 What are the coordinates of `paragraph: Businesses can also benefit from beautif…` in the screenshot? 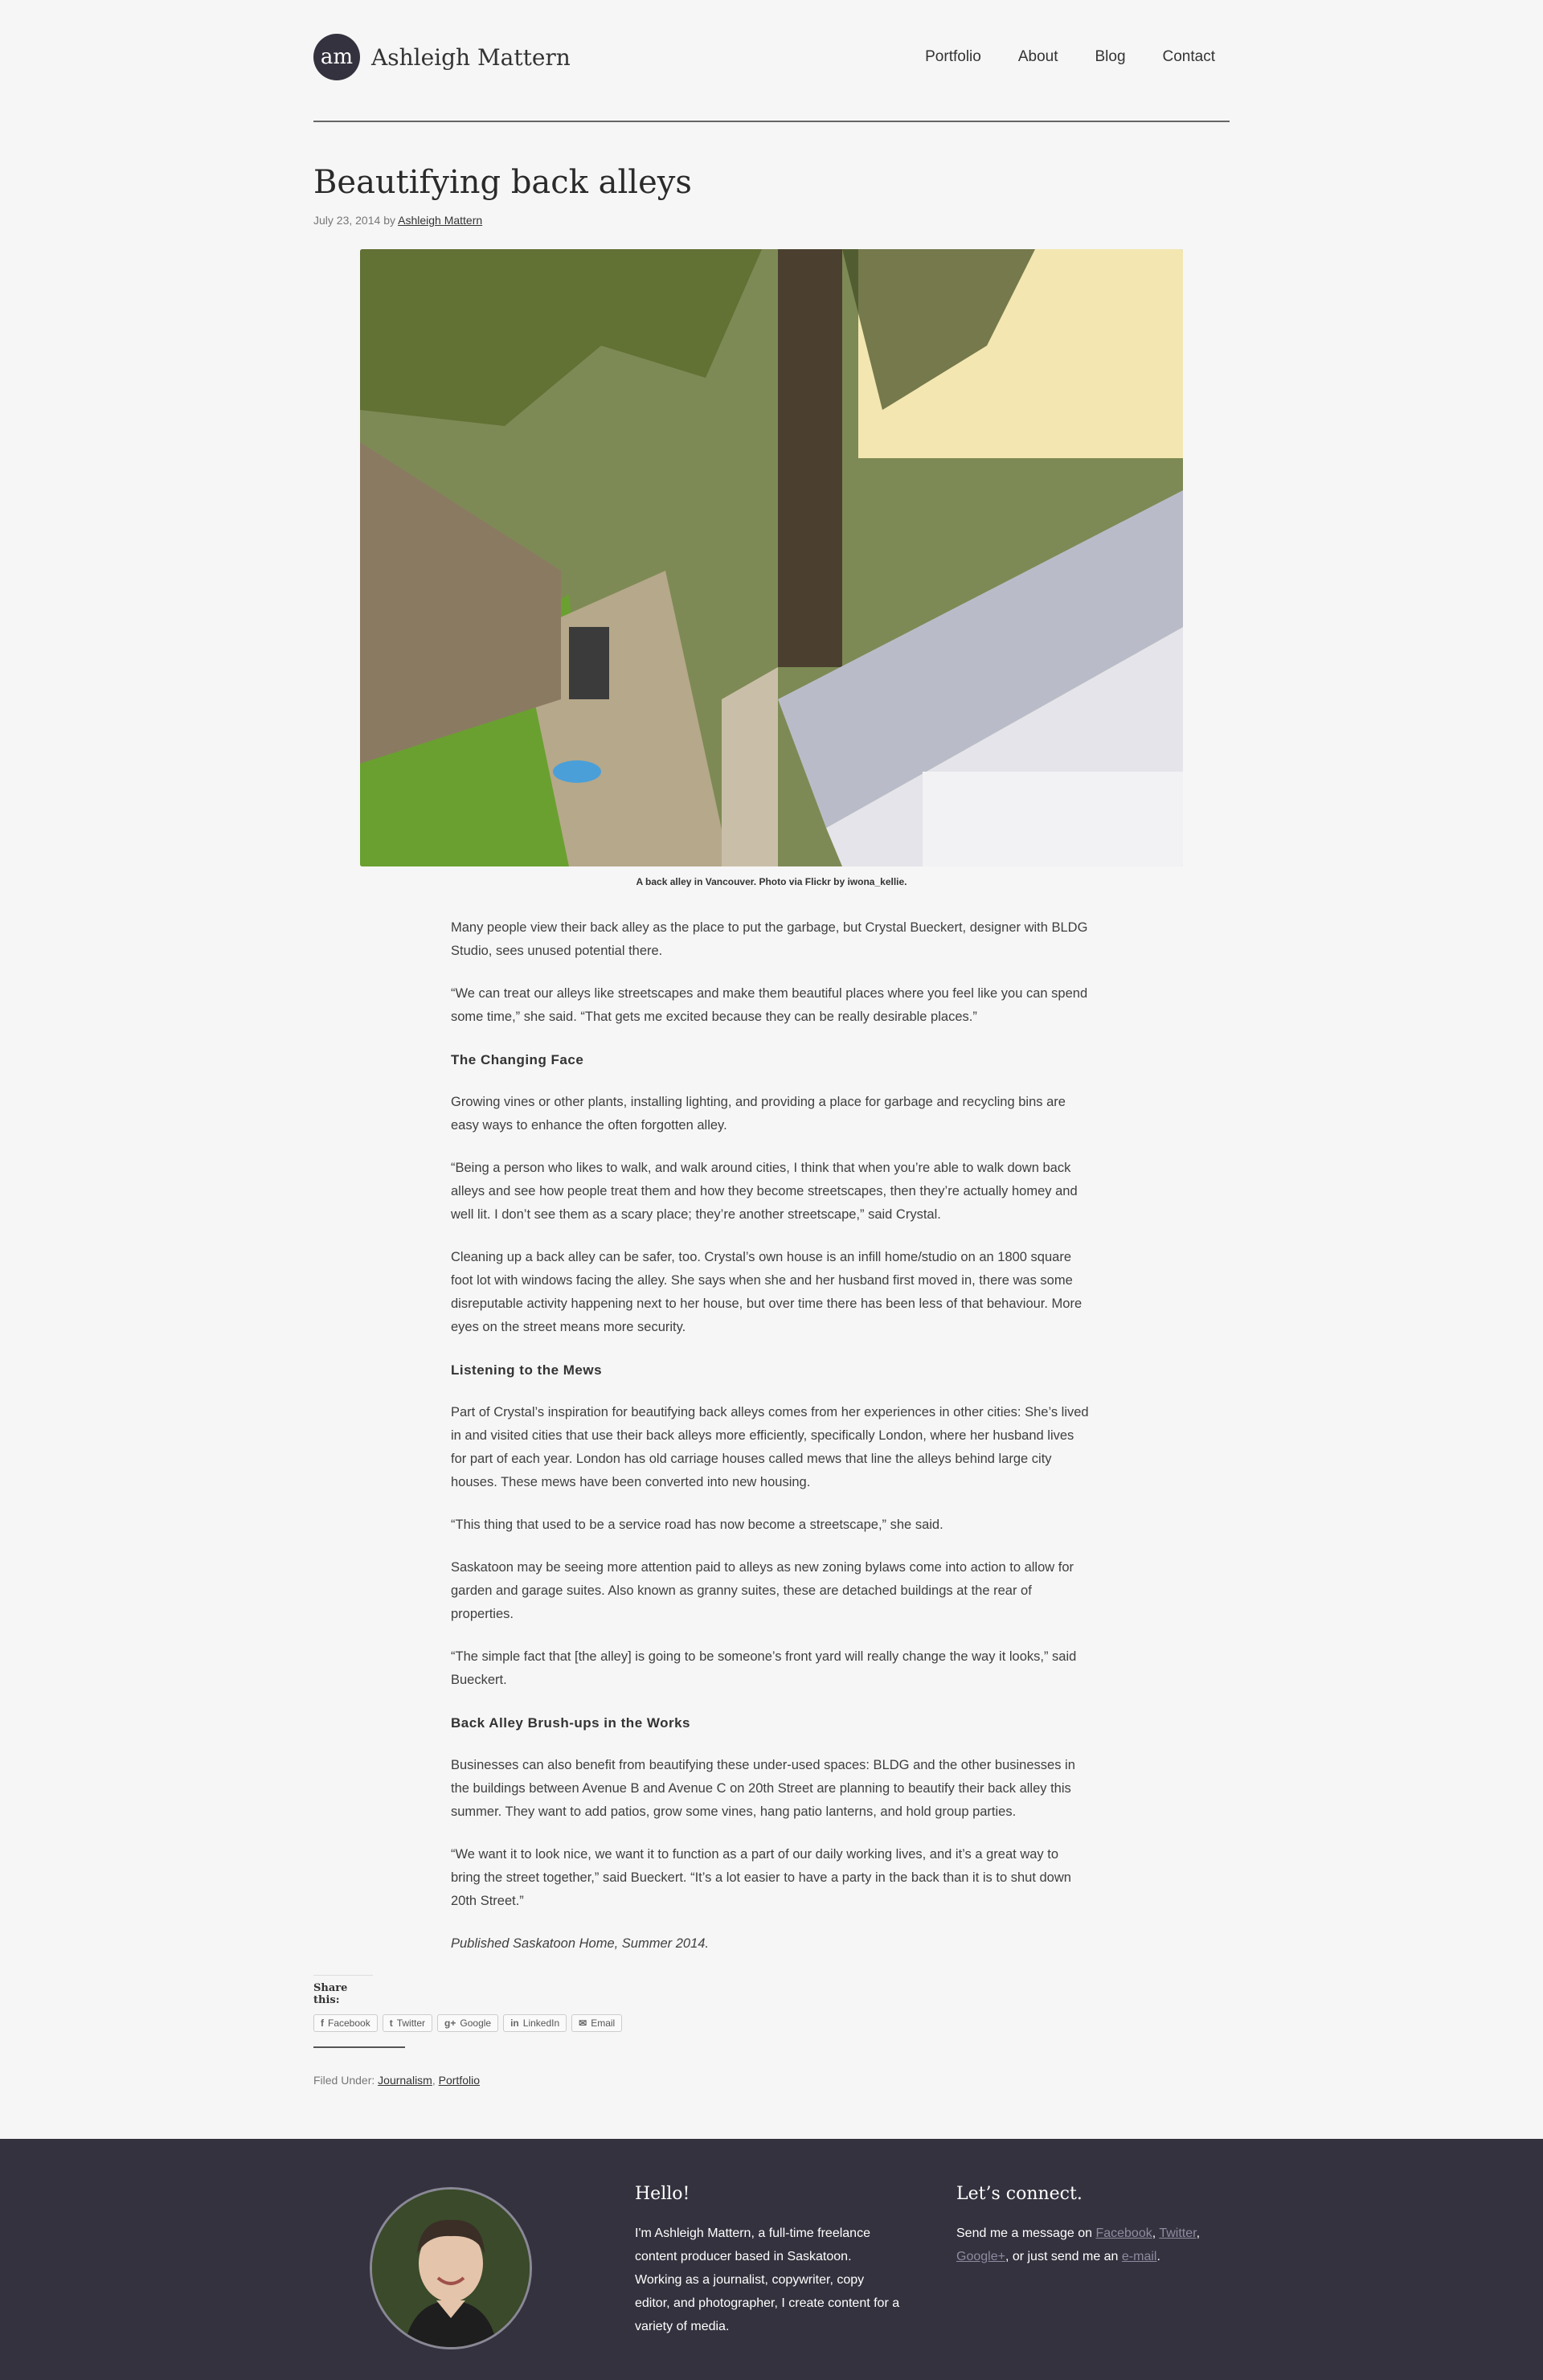 It's located at (763, 1789).